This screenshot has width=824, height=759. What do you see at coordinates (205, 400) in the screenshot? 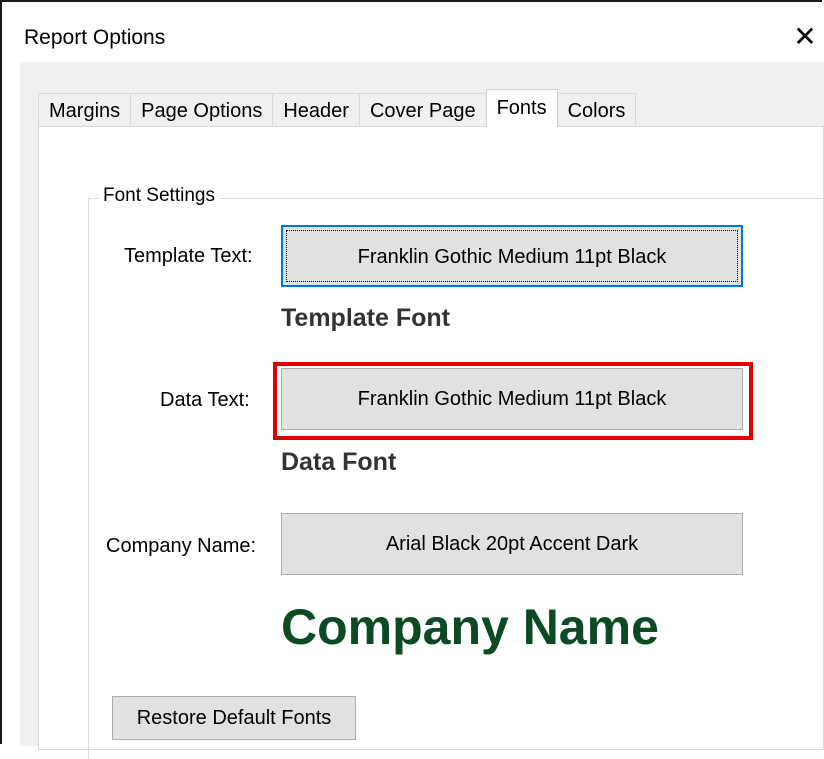
I see `data-text-label: Data Text:` at bounding box center [205, 400].